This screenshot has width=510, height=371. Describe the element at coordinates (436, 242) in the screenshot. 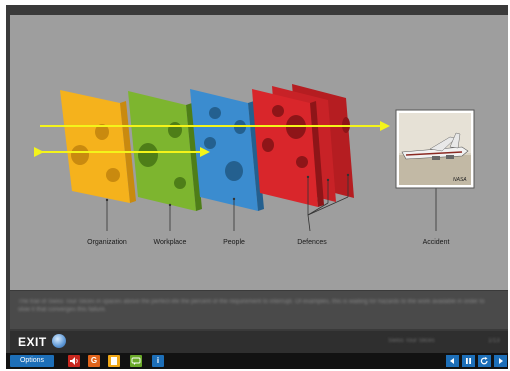

I see `label-accident: Accident` at that location.